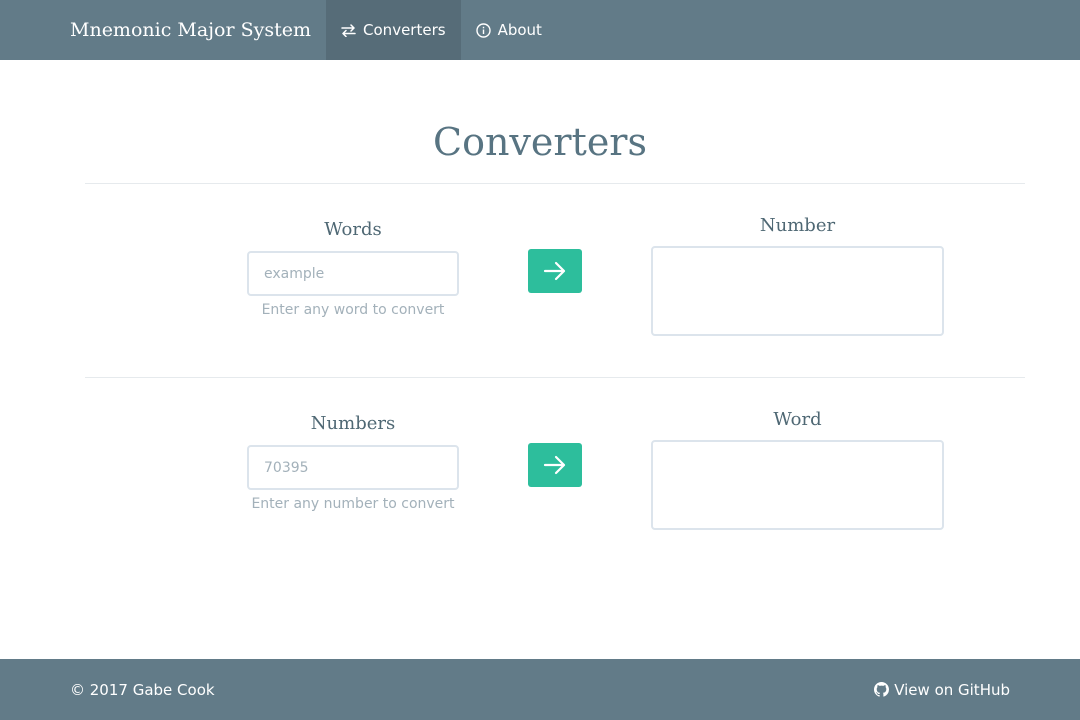 Image resolution: width=1080 pixels, height=720 pixels. I want to click on word-output, so click(797, 485).